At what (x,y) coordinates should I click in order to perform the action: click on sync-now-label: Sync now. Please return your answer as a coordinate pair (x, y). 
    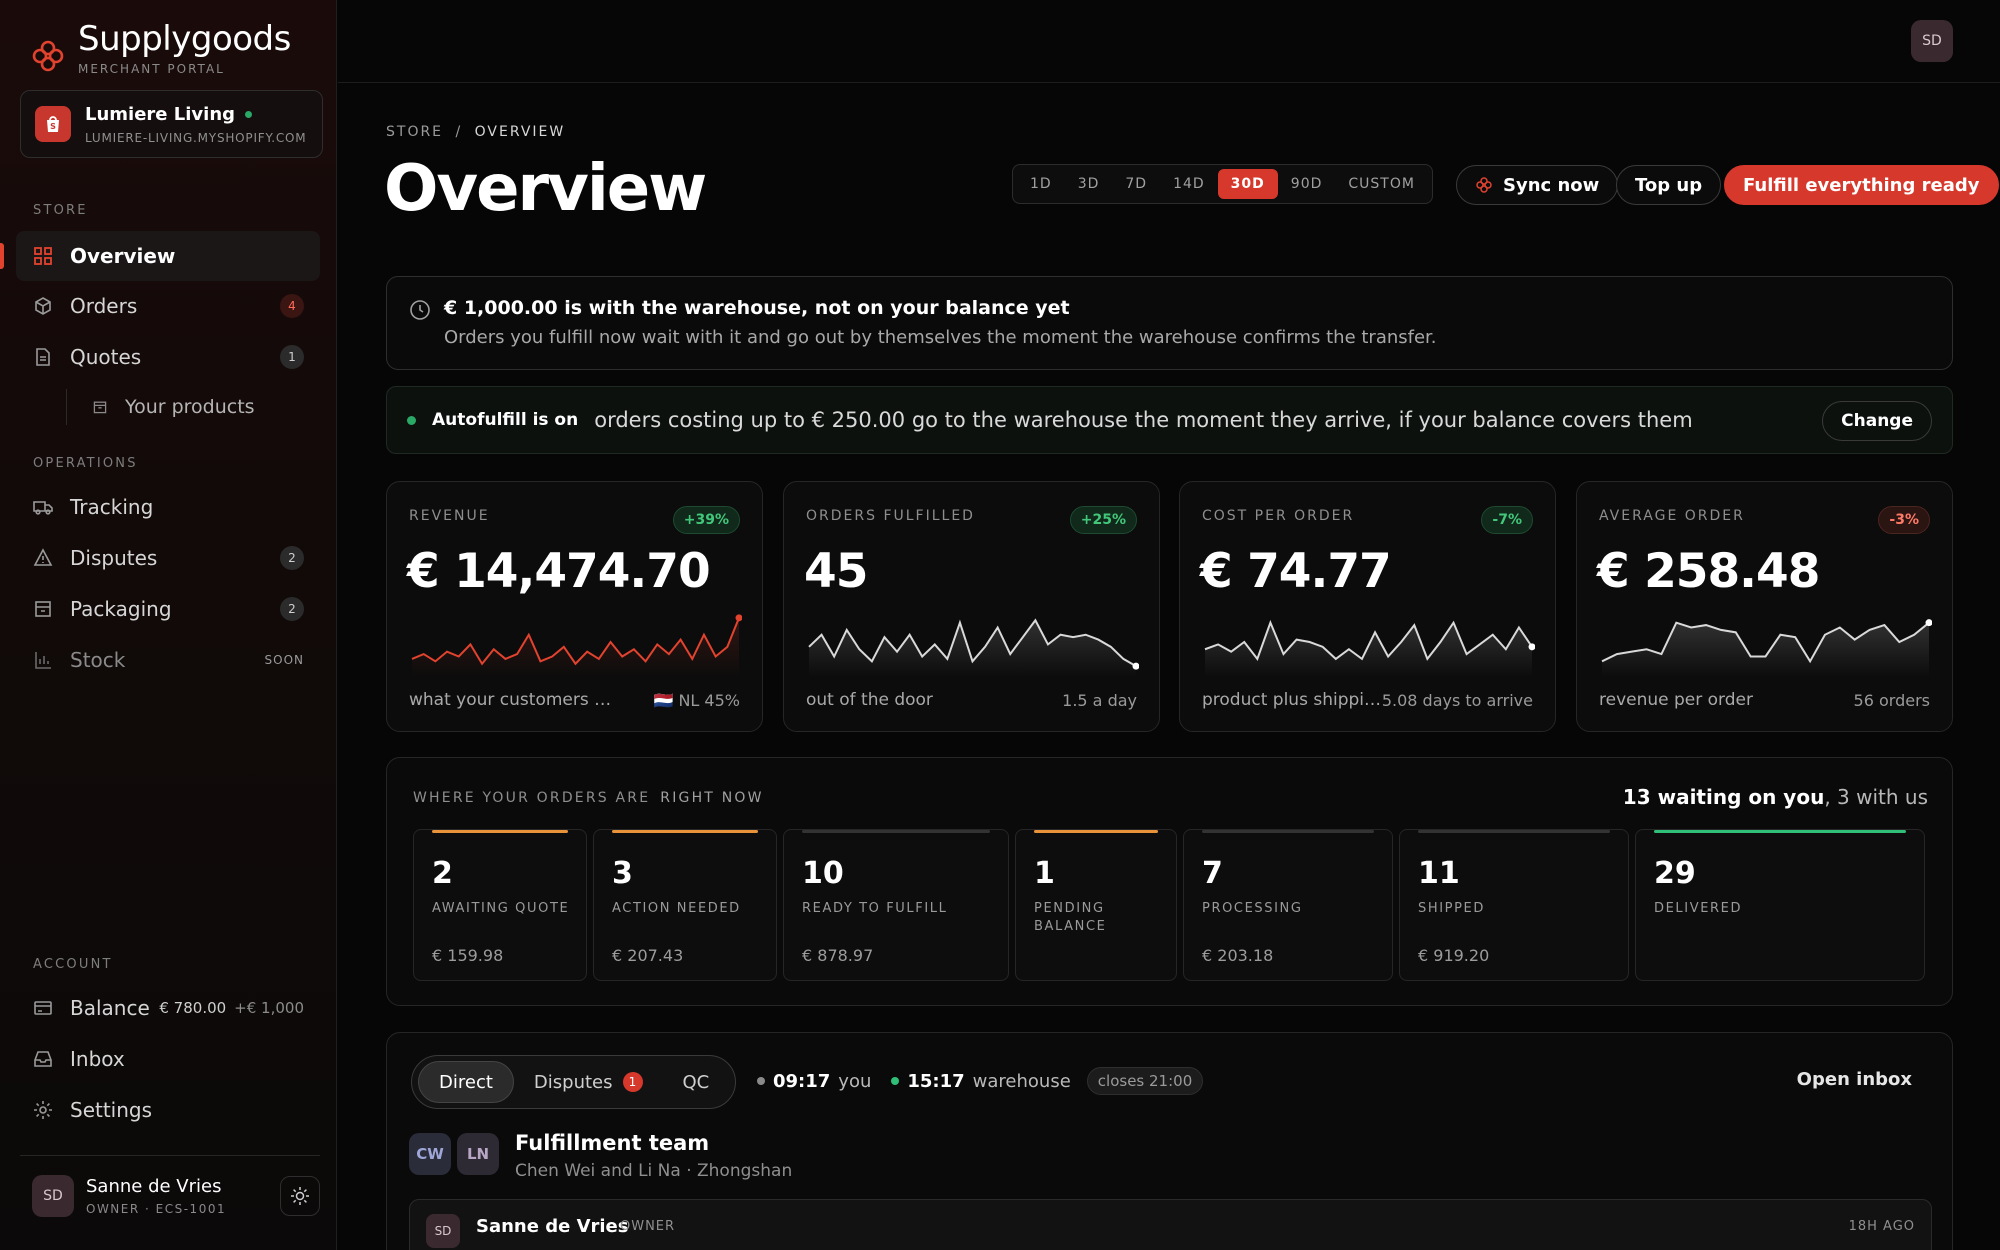
    Looking at the image, I should click on (1551, 185).